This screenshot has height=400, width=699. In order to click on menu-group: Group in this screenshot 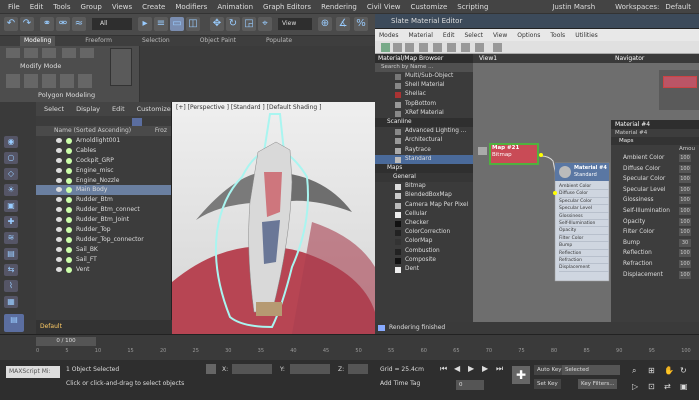, I will do `click(91, 7)`.